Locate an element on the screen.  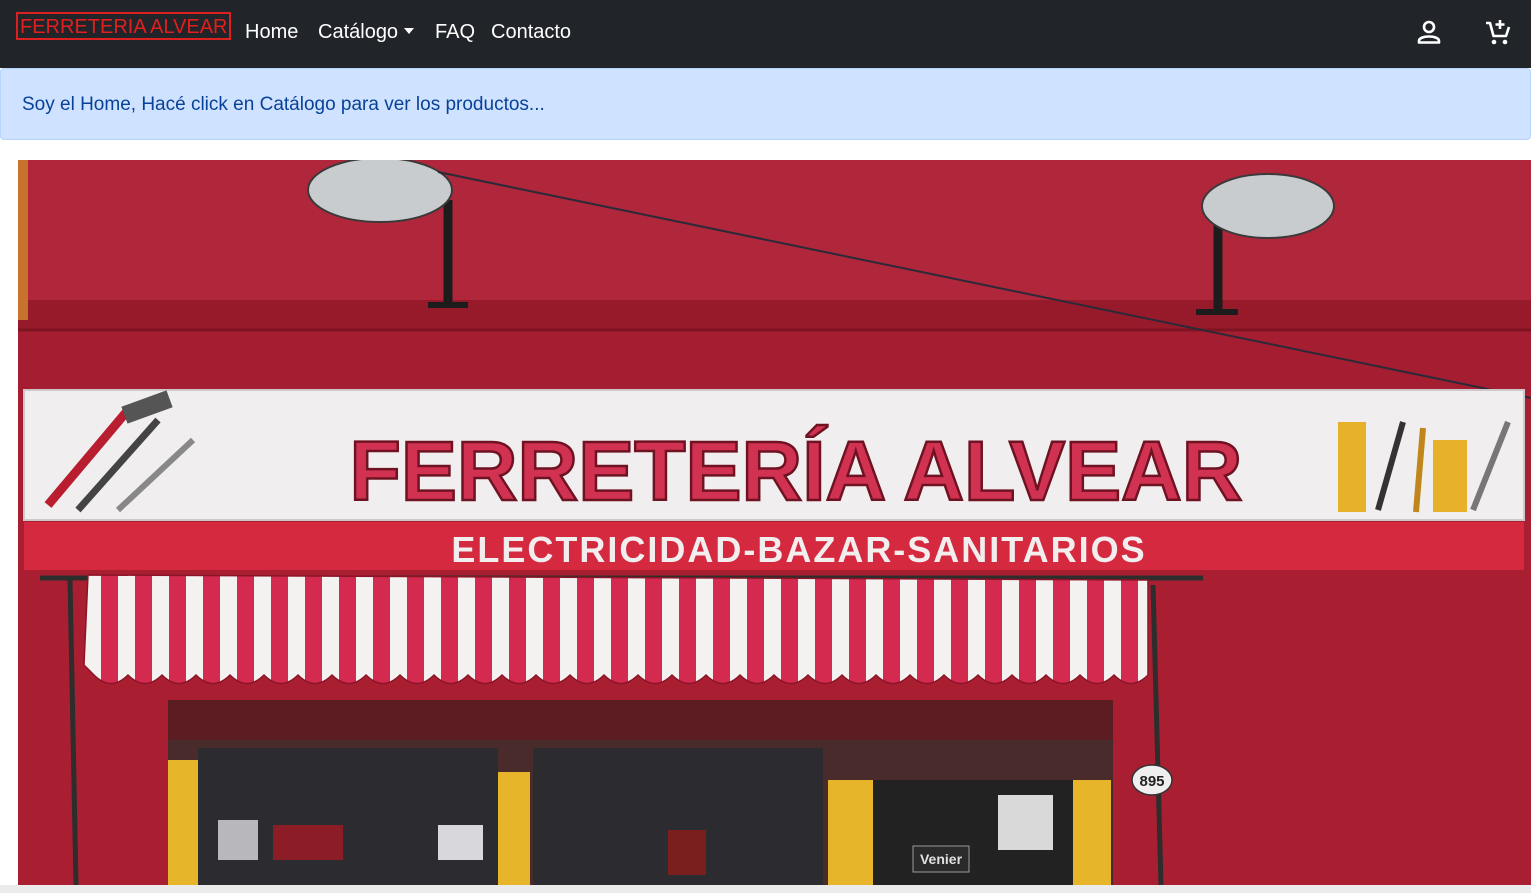
shop-front-window is located at coordinates (640, 792).